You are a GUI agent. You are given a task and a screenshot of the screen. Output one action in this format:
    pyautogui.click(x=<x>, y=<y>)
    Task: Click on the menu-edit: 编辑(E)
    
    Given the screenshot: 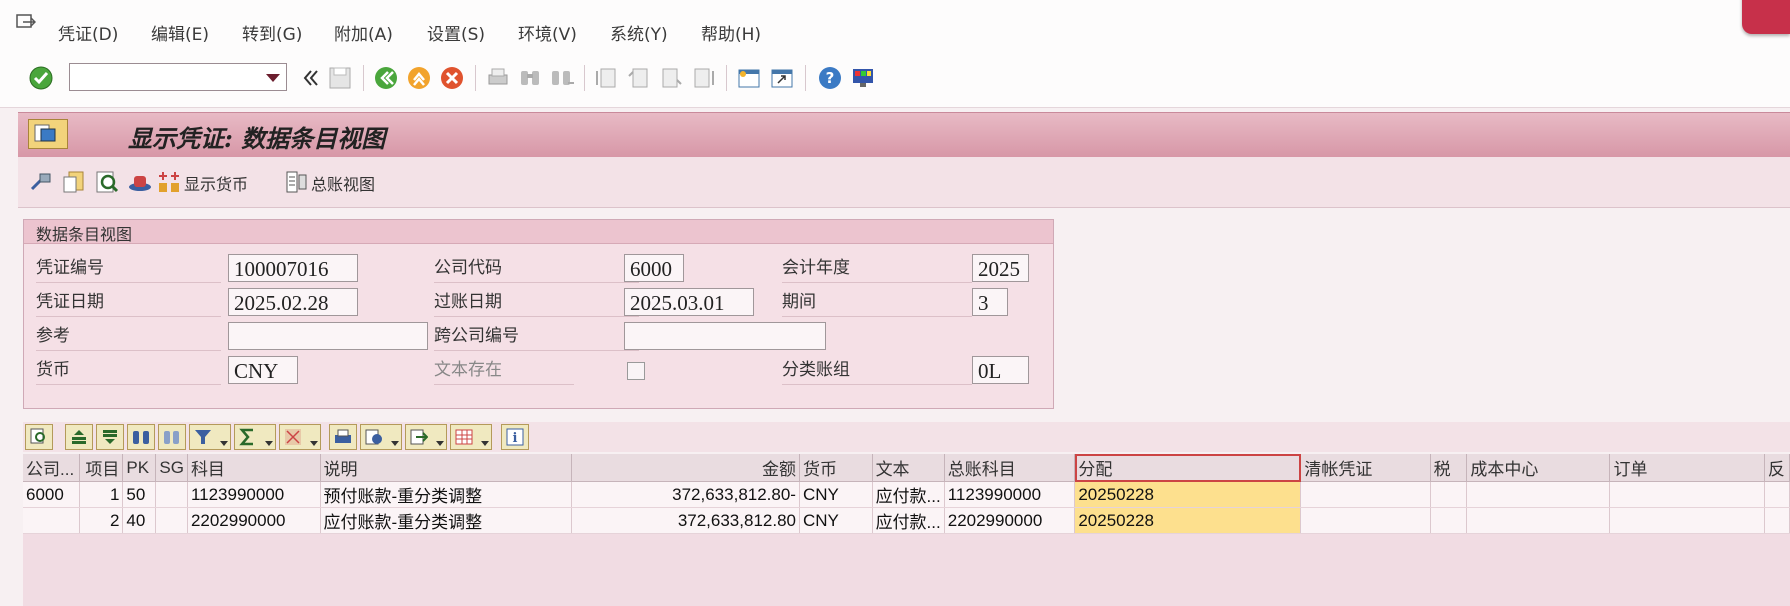 What is the action you would take?
    pyautogui.click(x=180, y=32)
    